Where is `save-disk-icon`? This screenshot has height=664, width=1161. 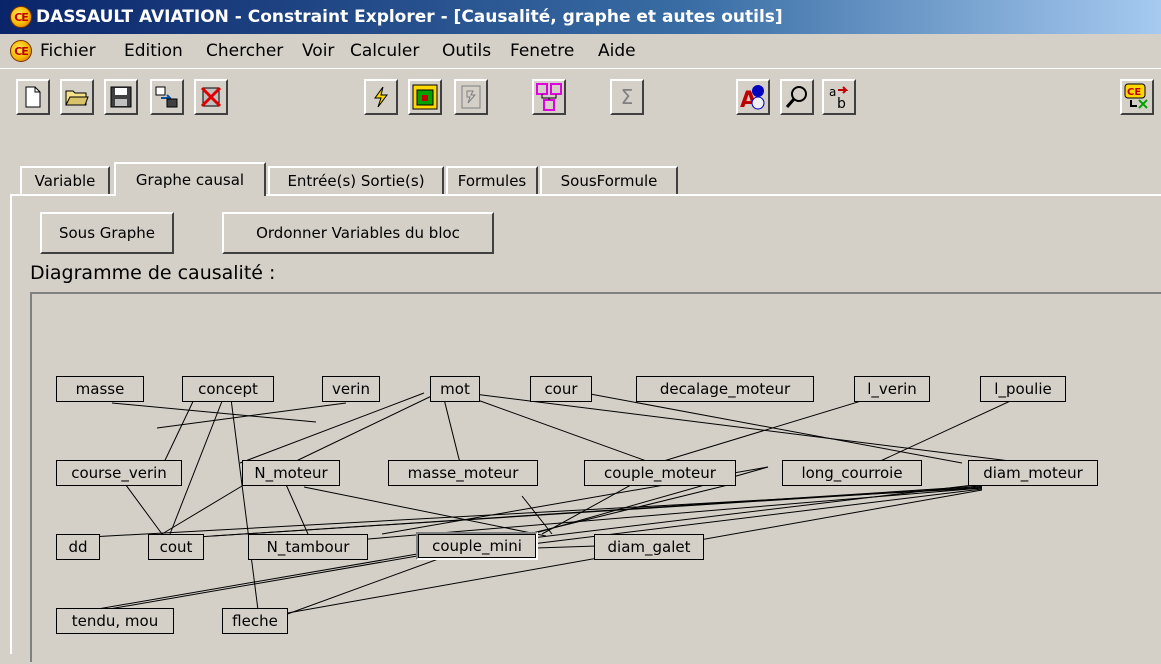
save-disk-icon is located at coordinates (121, 97).